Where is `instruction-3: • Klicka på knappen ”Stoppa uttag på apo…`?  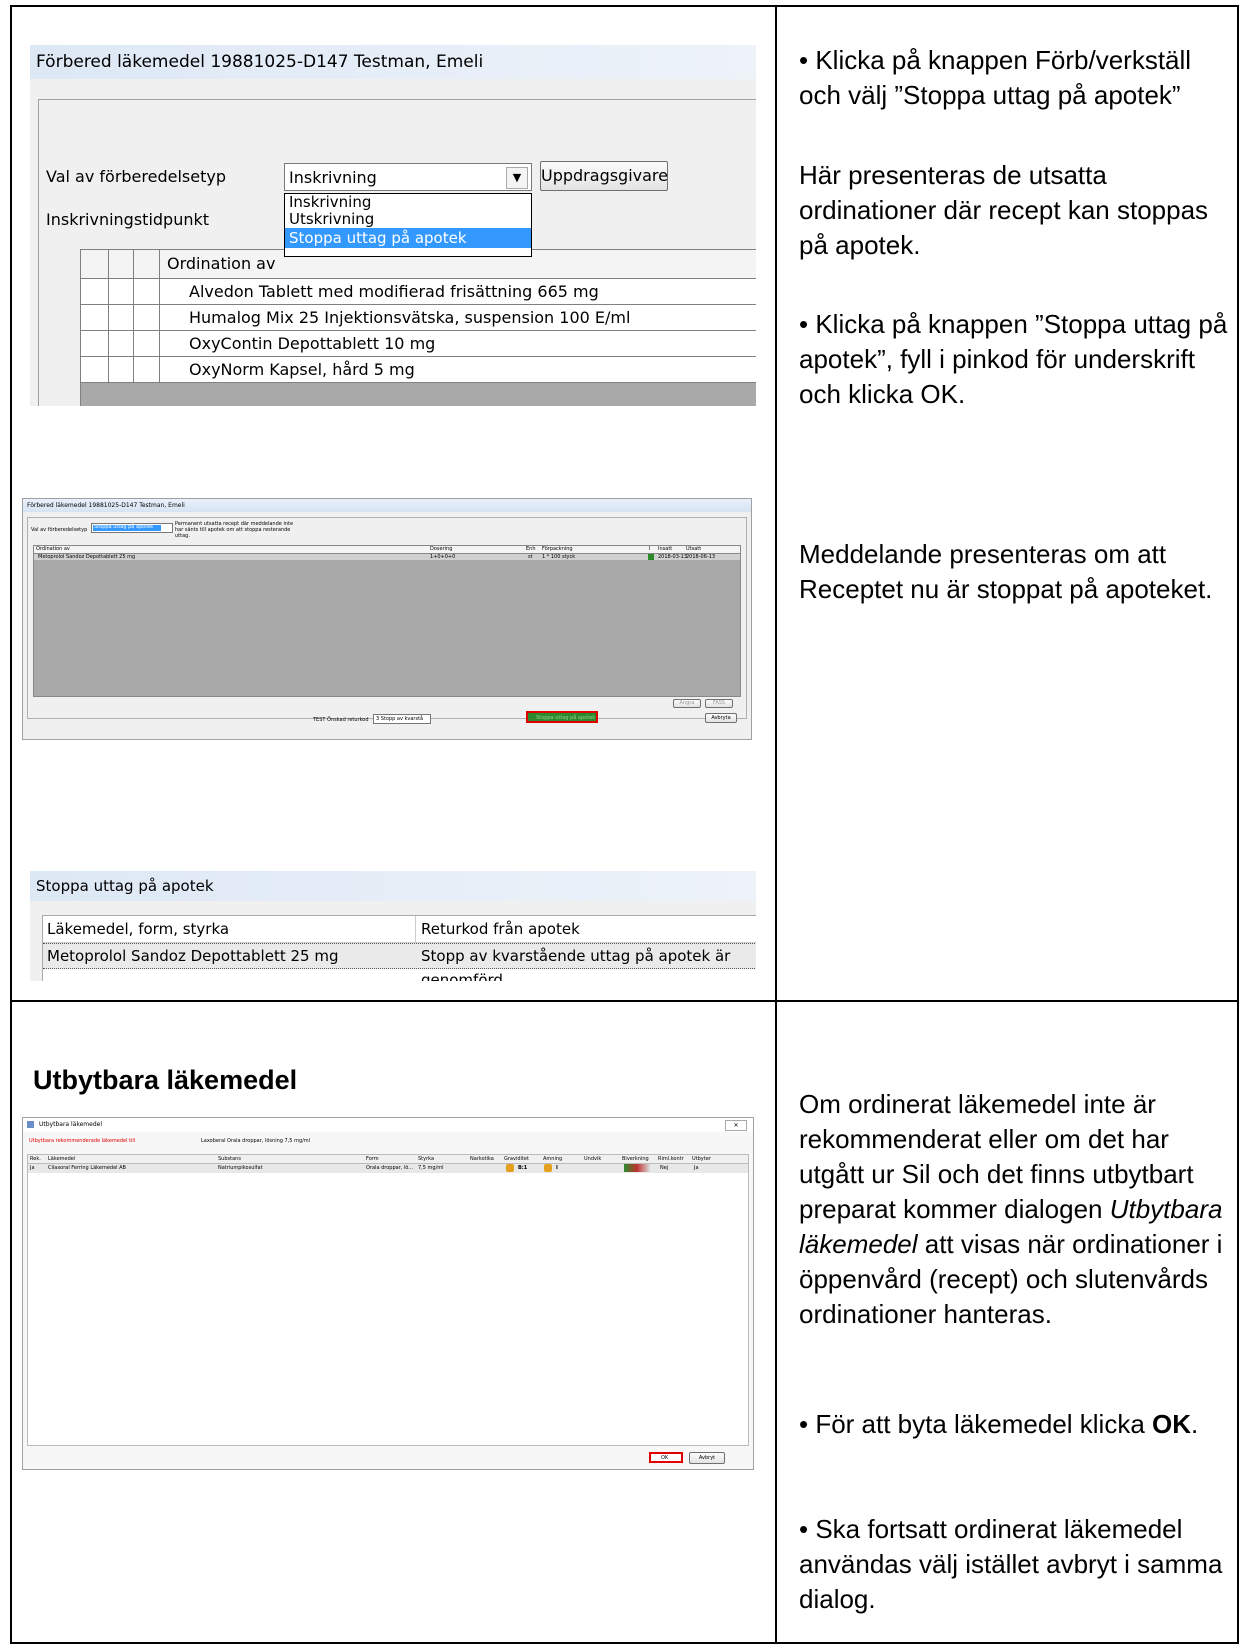
instruction-3: • Klicka på knappen ”Stoppa uttag på apo… is located at coordinates (1013, 359).